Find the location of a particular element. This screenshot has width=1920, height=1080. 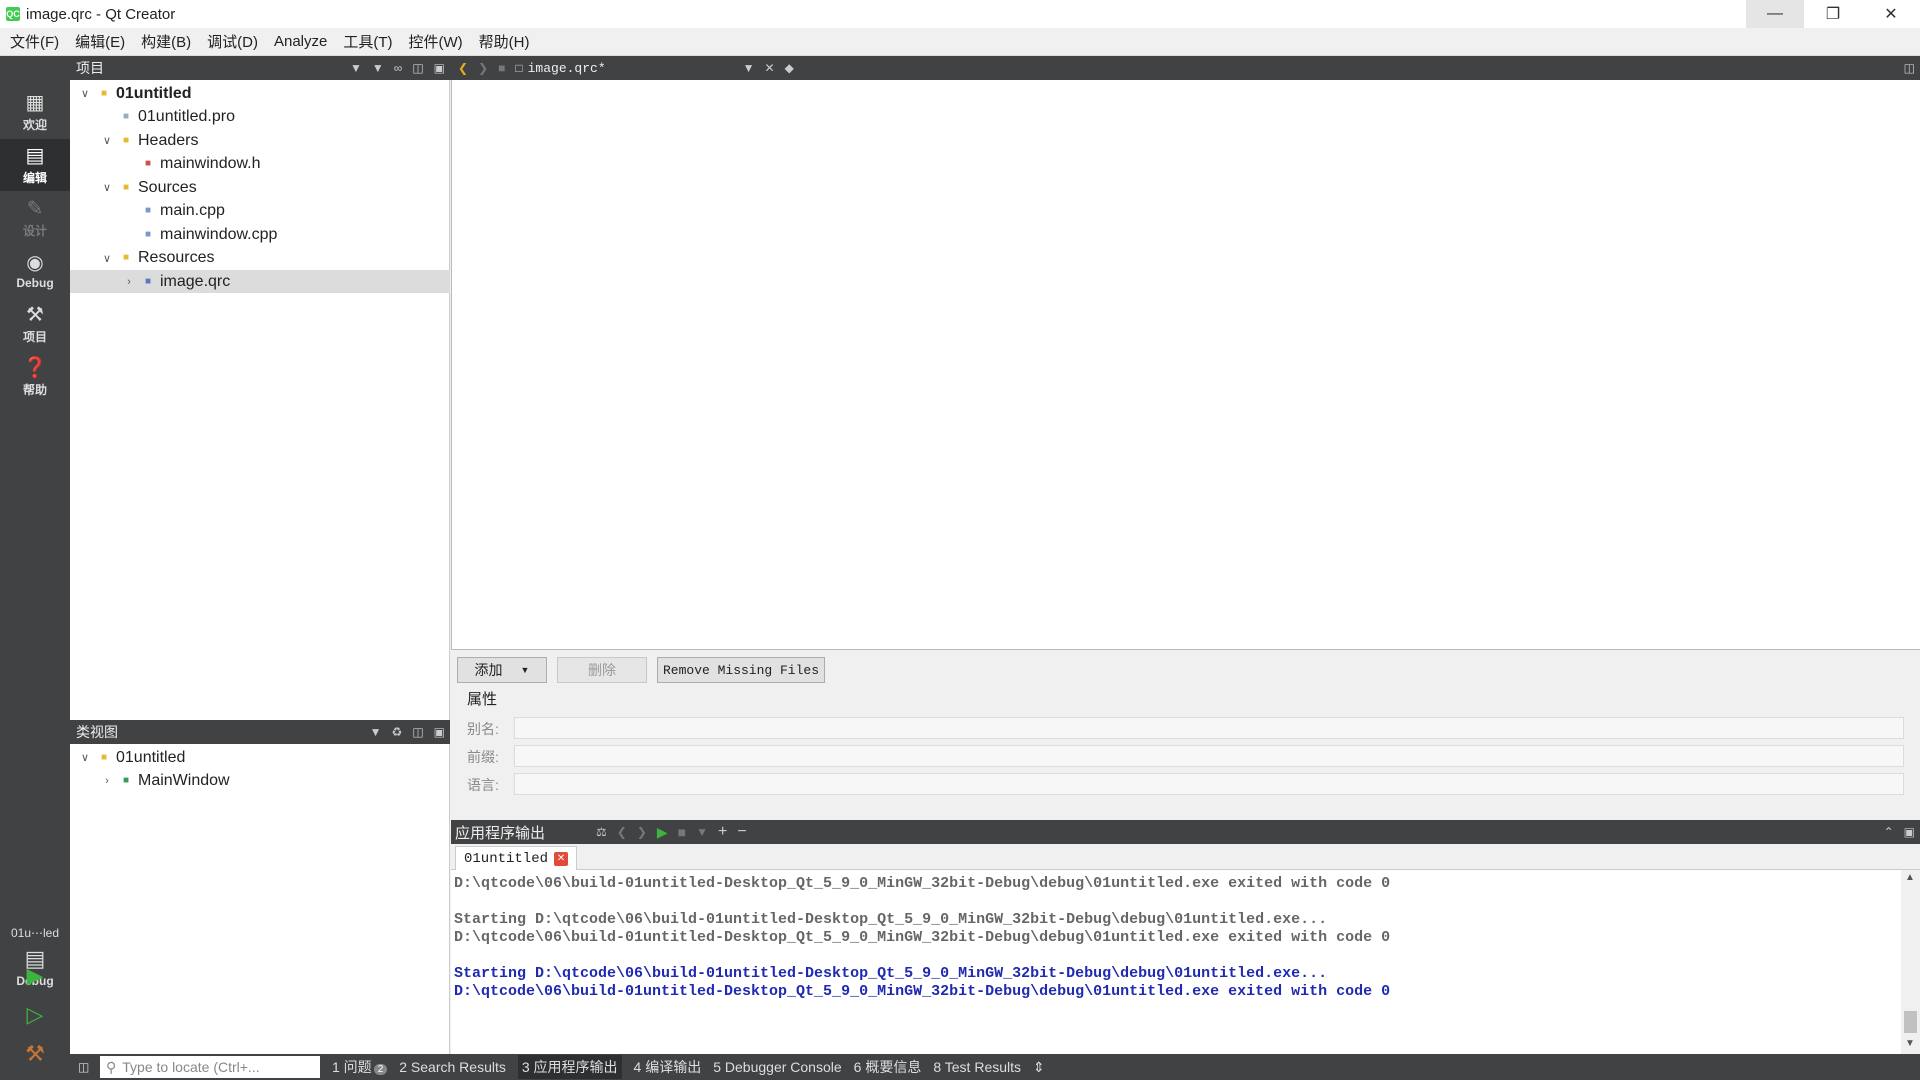

mode-projects: ⚒ 项目 is located at coordinates (35, 324).